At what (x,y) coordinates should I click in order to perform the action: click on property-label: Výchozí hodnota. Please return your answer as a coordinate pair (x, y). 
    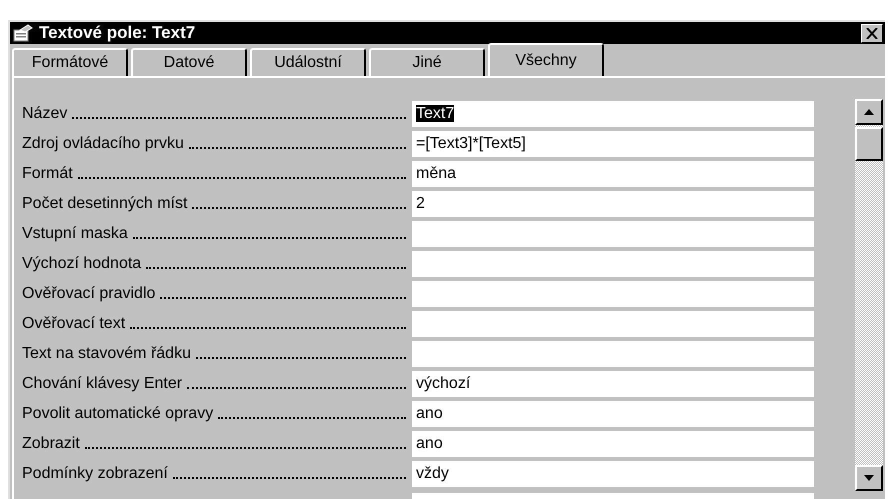
    Looking at the image, I should click on (82, 264).